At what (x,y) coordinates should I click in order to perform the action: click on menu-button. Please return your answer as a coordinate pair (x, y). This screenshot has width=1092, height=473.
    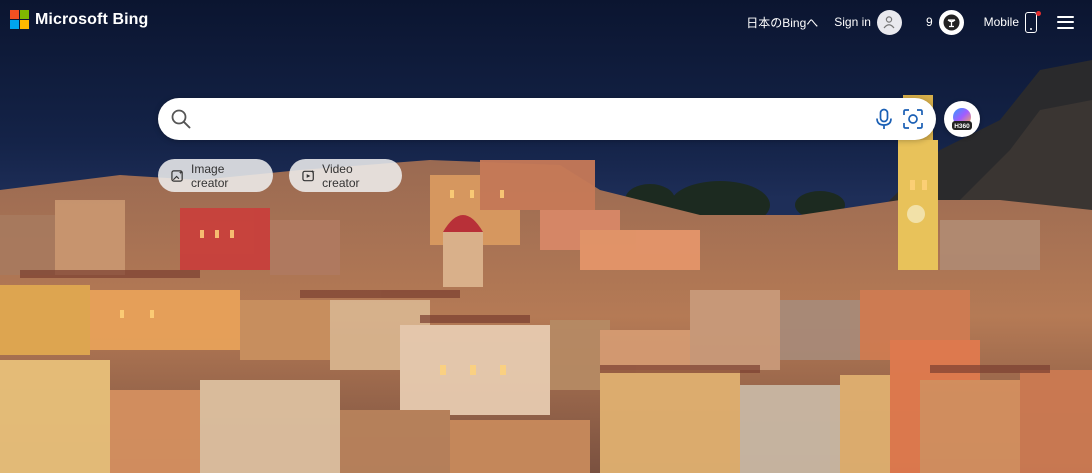
    Looking at the image, I should click on (1065, 22).